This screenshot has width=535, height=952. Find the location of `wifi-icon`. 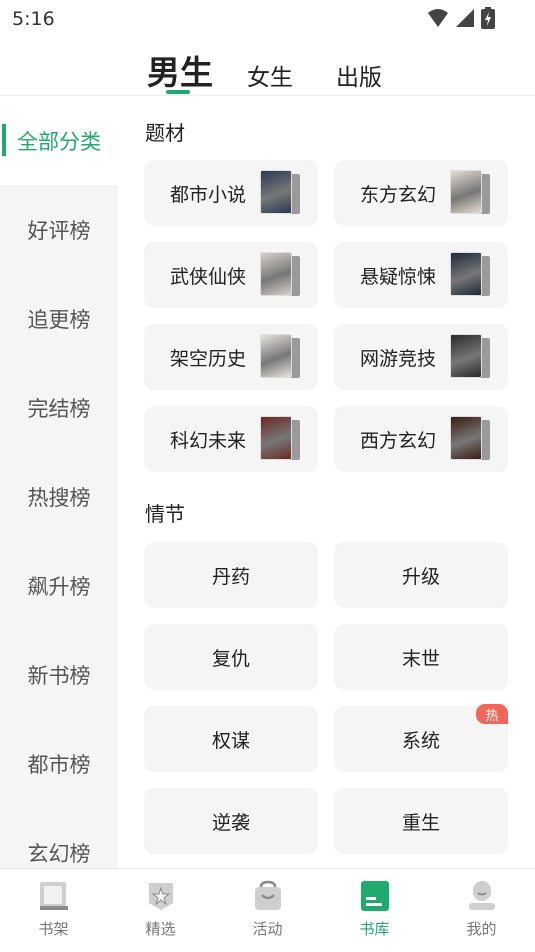

wifi-icon is located at coordinates (438, 18).